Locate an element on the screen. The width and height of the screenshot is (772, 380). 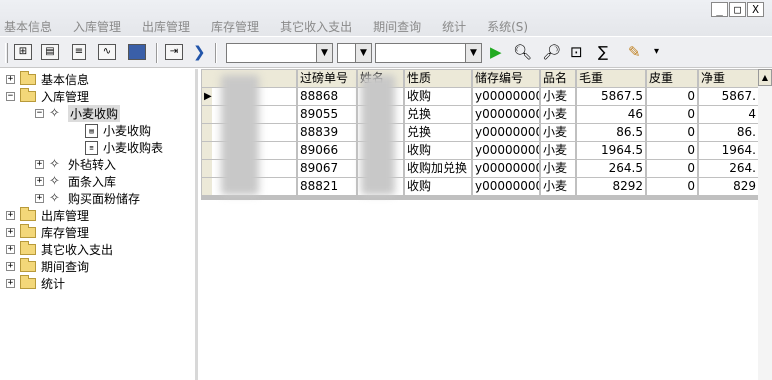
maximize-button: □ is located at coordinates (737, 9).